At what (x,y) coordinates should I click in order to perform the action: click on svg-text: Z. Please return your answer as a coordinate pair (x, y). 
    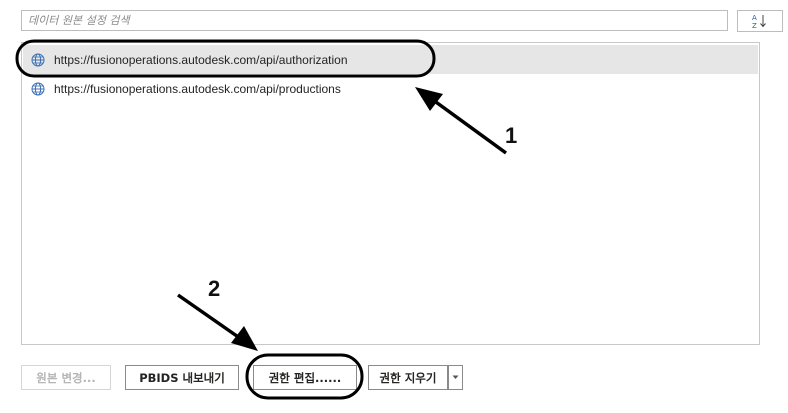
    Looking at the image, I should click on (754, 25).